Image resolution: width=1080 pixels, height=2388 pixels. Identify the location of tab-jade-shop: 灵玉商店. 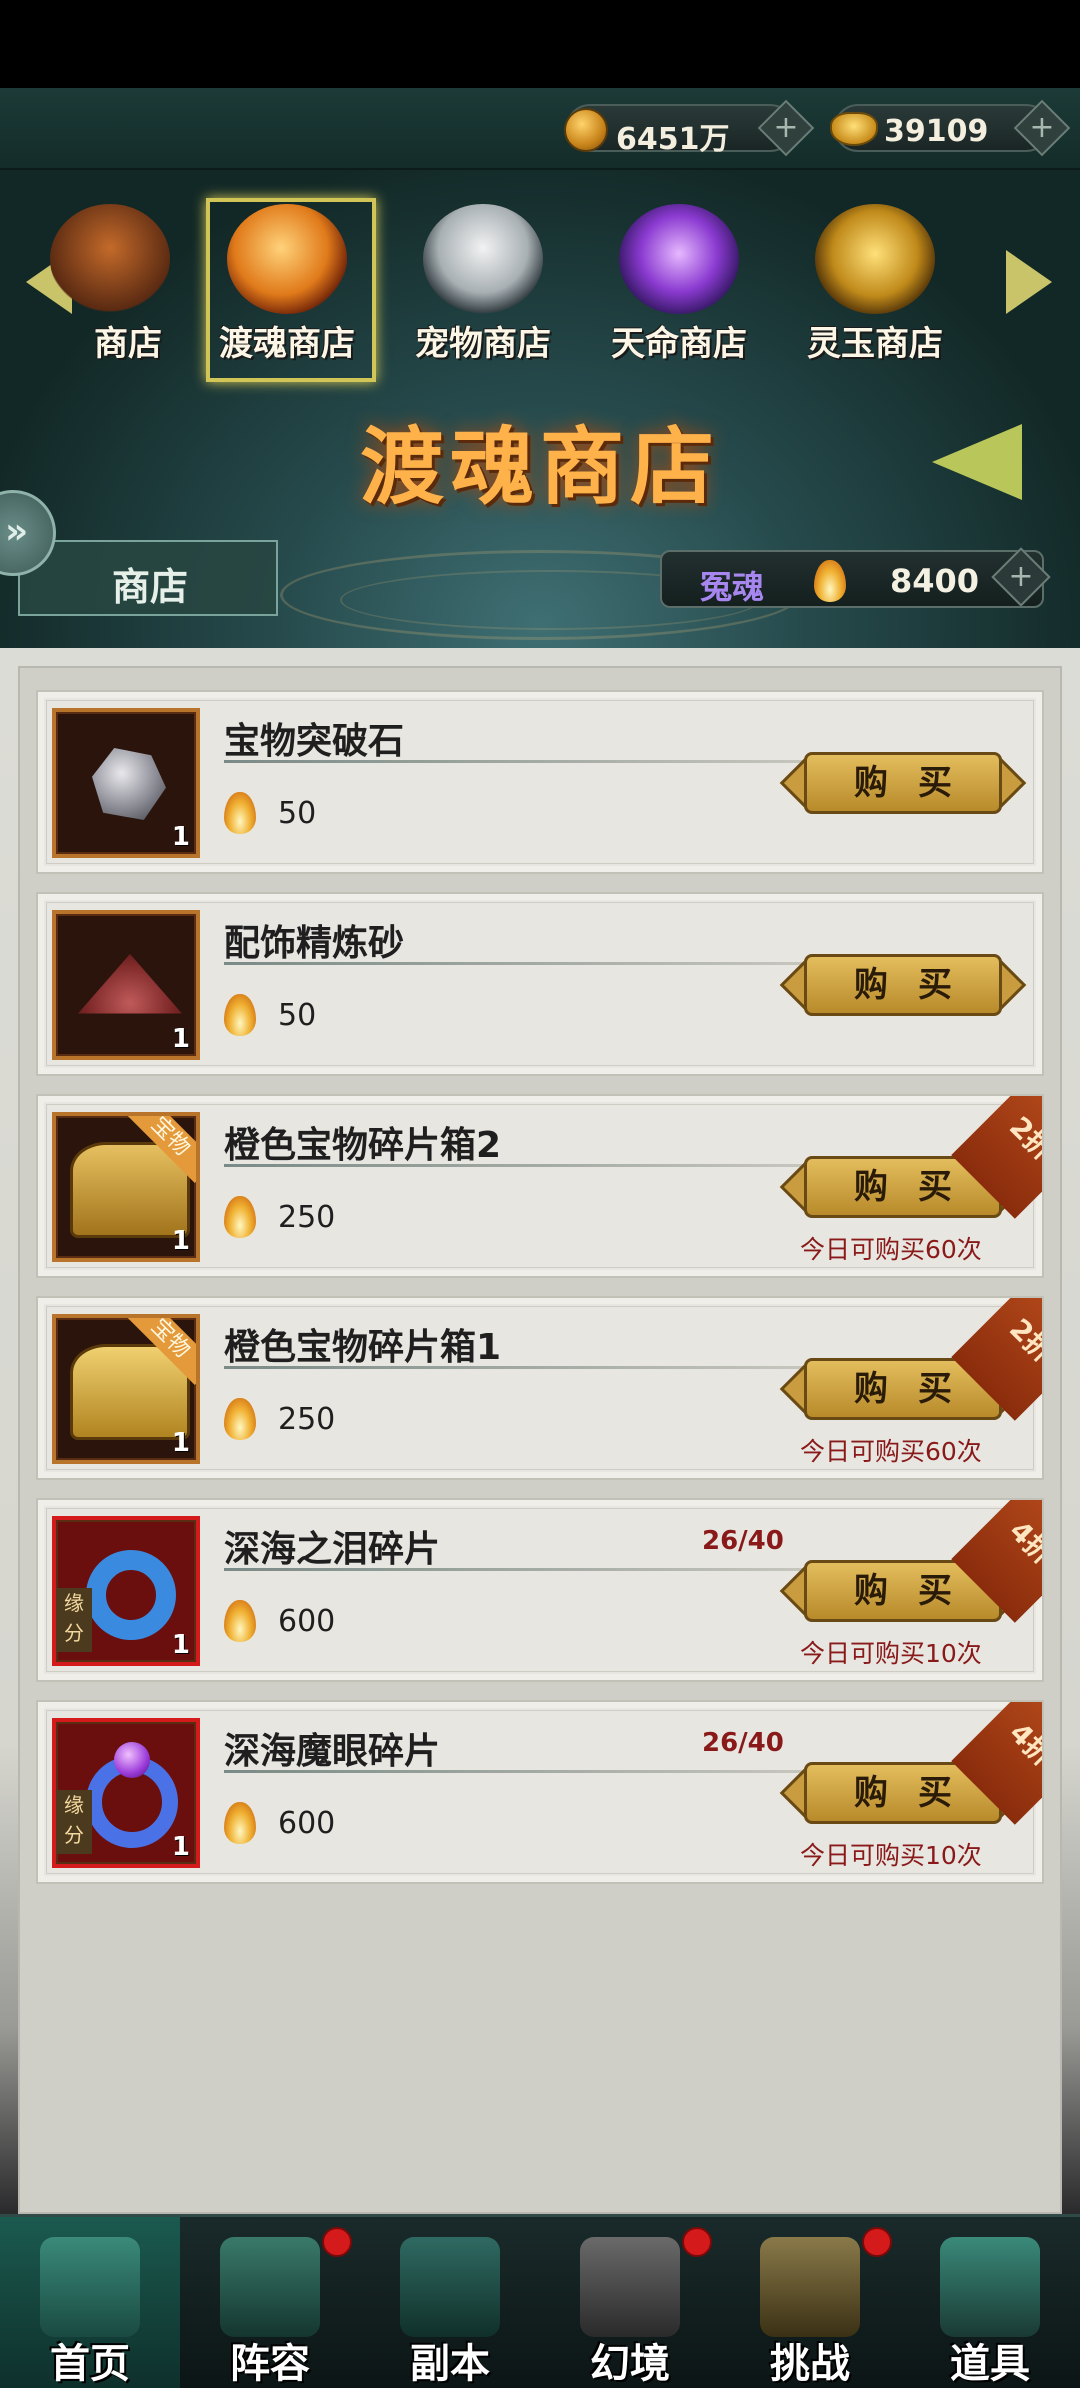
(875, 283).